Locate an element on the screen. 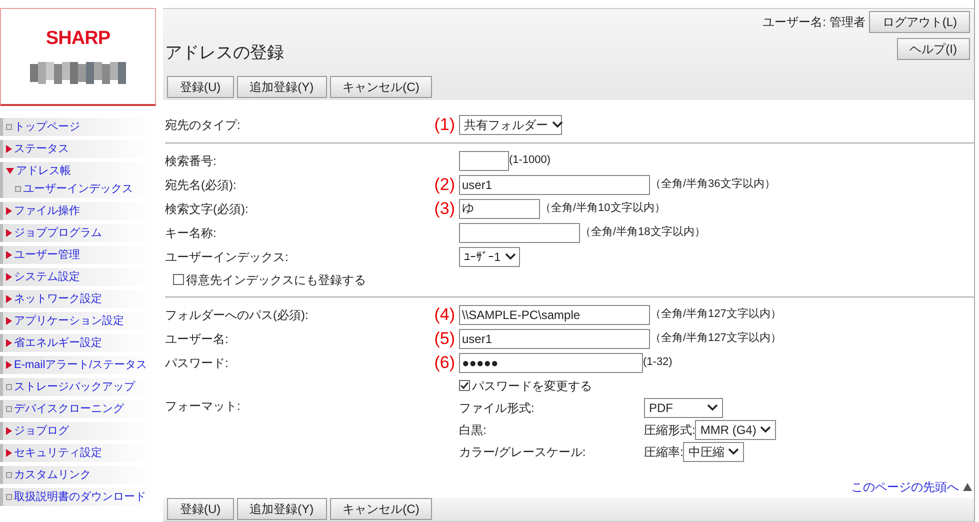 This screenshot has width=979, height=522. checkbox-label: 得意先インデックスにも登録する is located at coordinates (276, 280).